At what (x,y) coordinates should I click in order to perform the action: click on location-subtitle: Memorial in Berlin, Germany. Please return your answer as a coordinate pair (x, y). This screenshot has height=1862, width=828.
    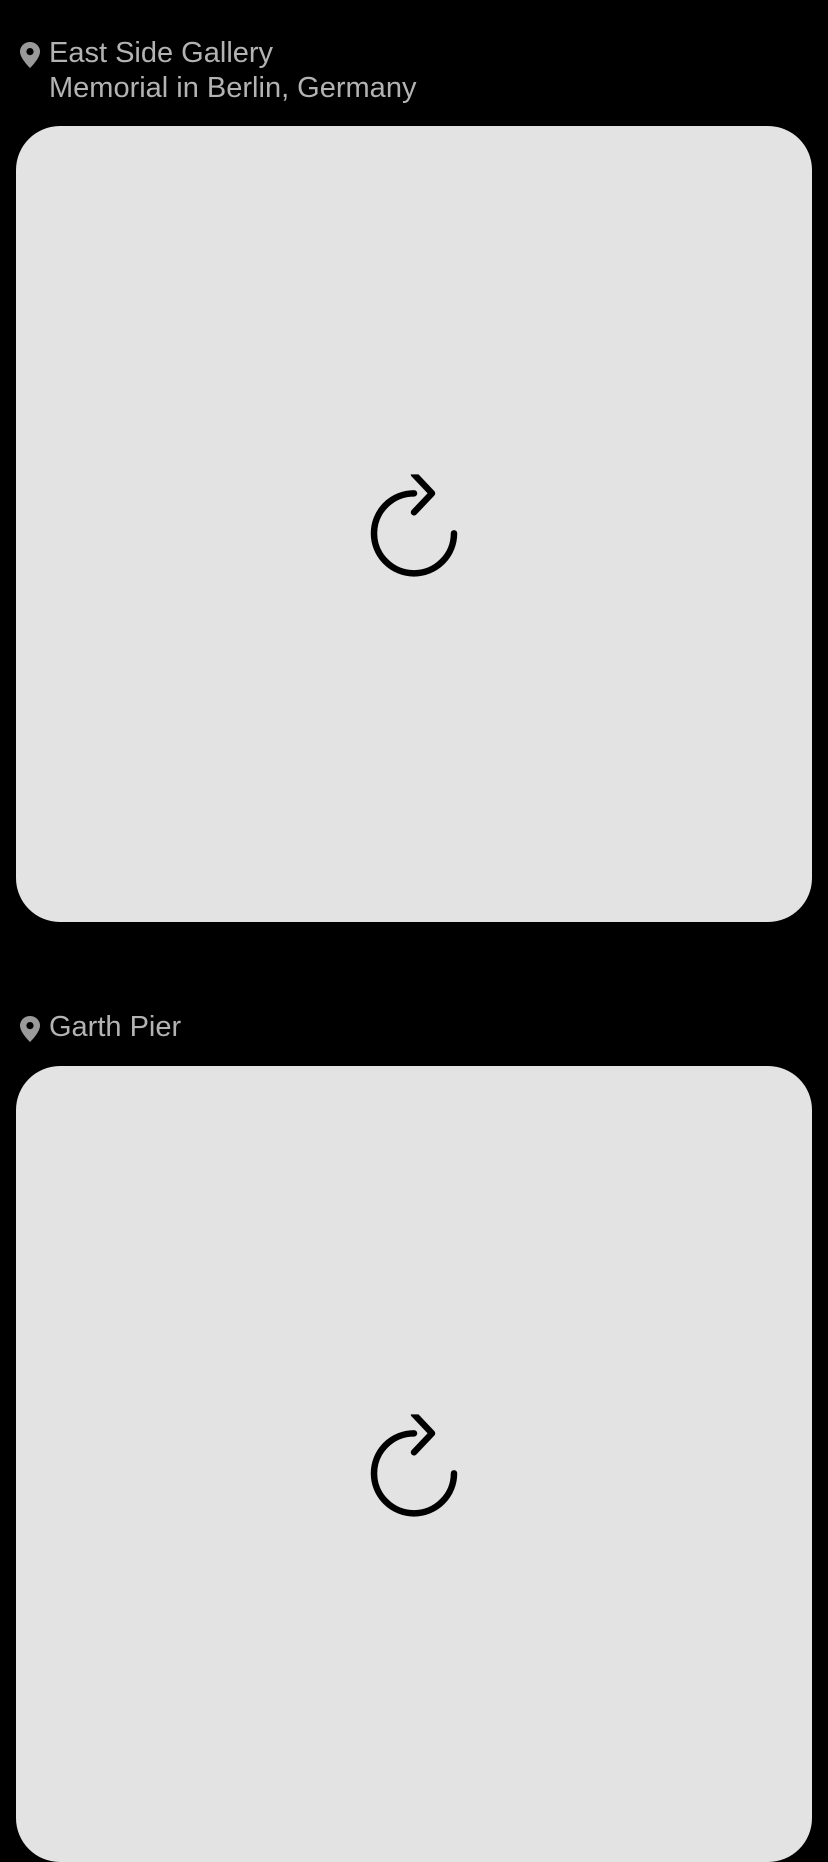
    Looking at the image, I should click on (233, 88).